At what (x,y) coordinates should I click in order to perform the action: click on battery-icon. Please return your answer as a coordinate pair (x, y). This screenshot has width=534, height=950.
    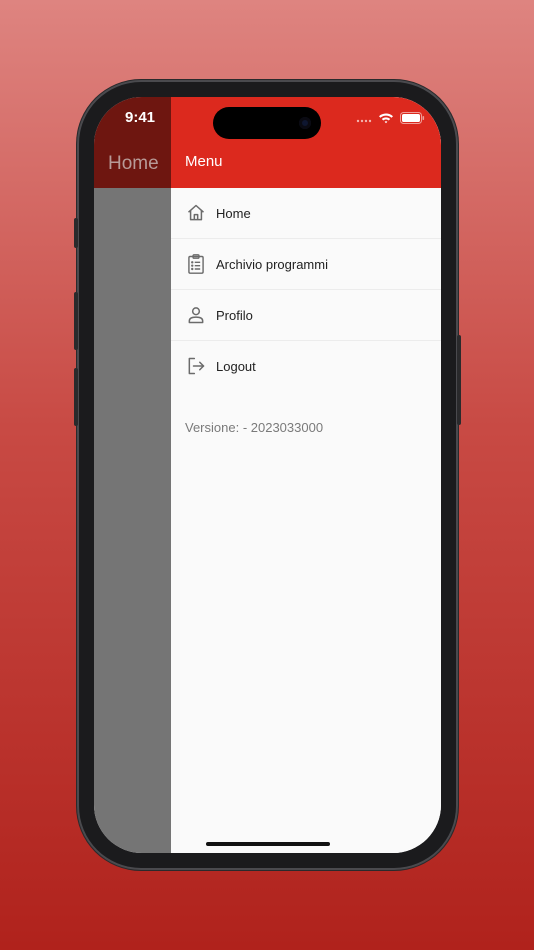
    Looking at the image, I should click on (412, 120).